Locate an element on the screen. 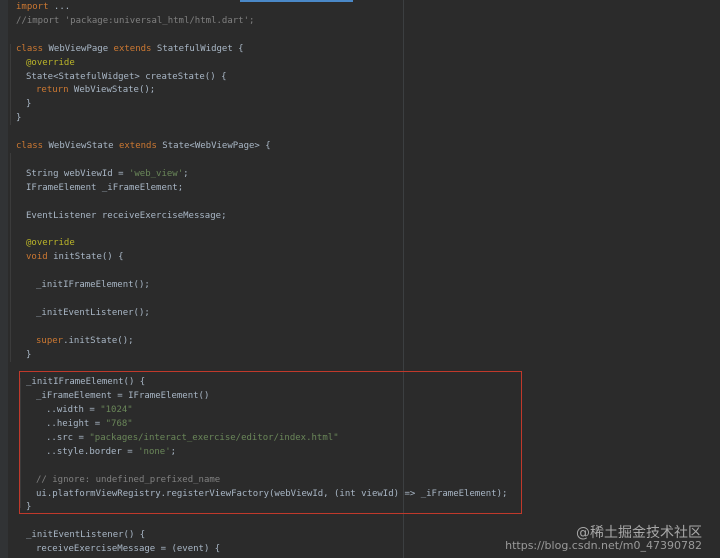  code-line: _initEventListener(); is located at coordinates (93, 313).